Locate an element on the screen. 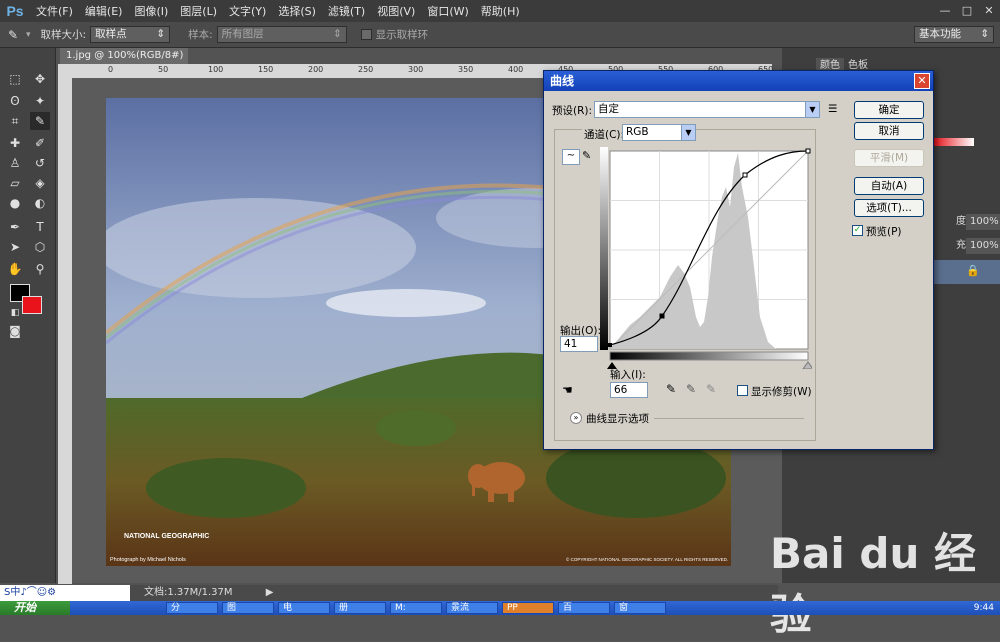 The image size is (1000, 642). smooth-button: 平滑(M) is located at coordinates (889, 158).